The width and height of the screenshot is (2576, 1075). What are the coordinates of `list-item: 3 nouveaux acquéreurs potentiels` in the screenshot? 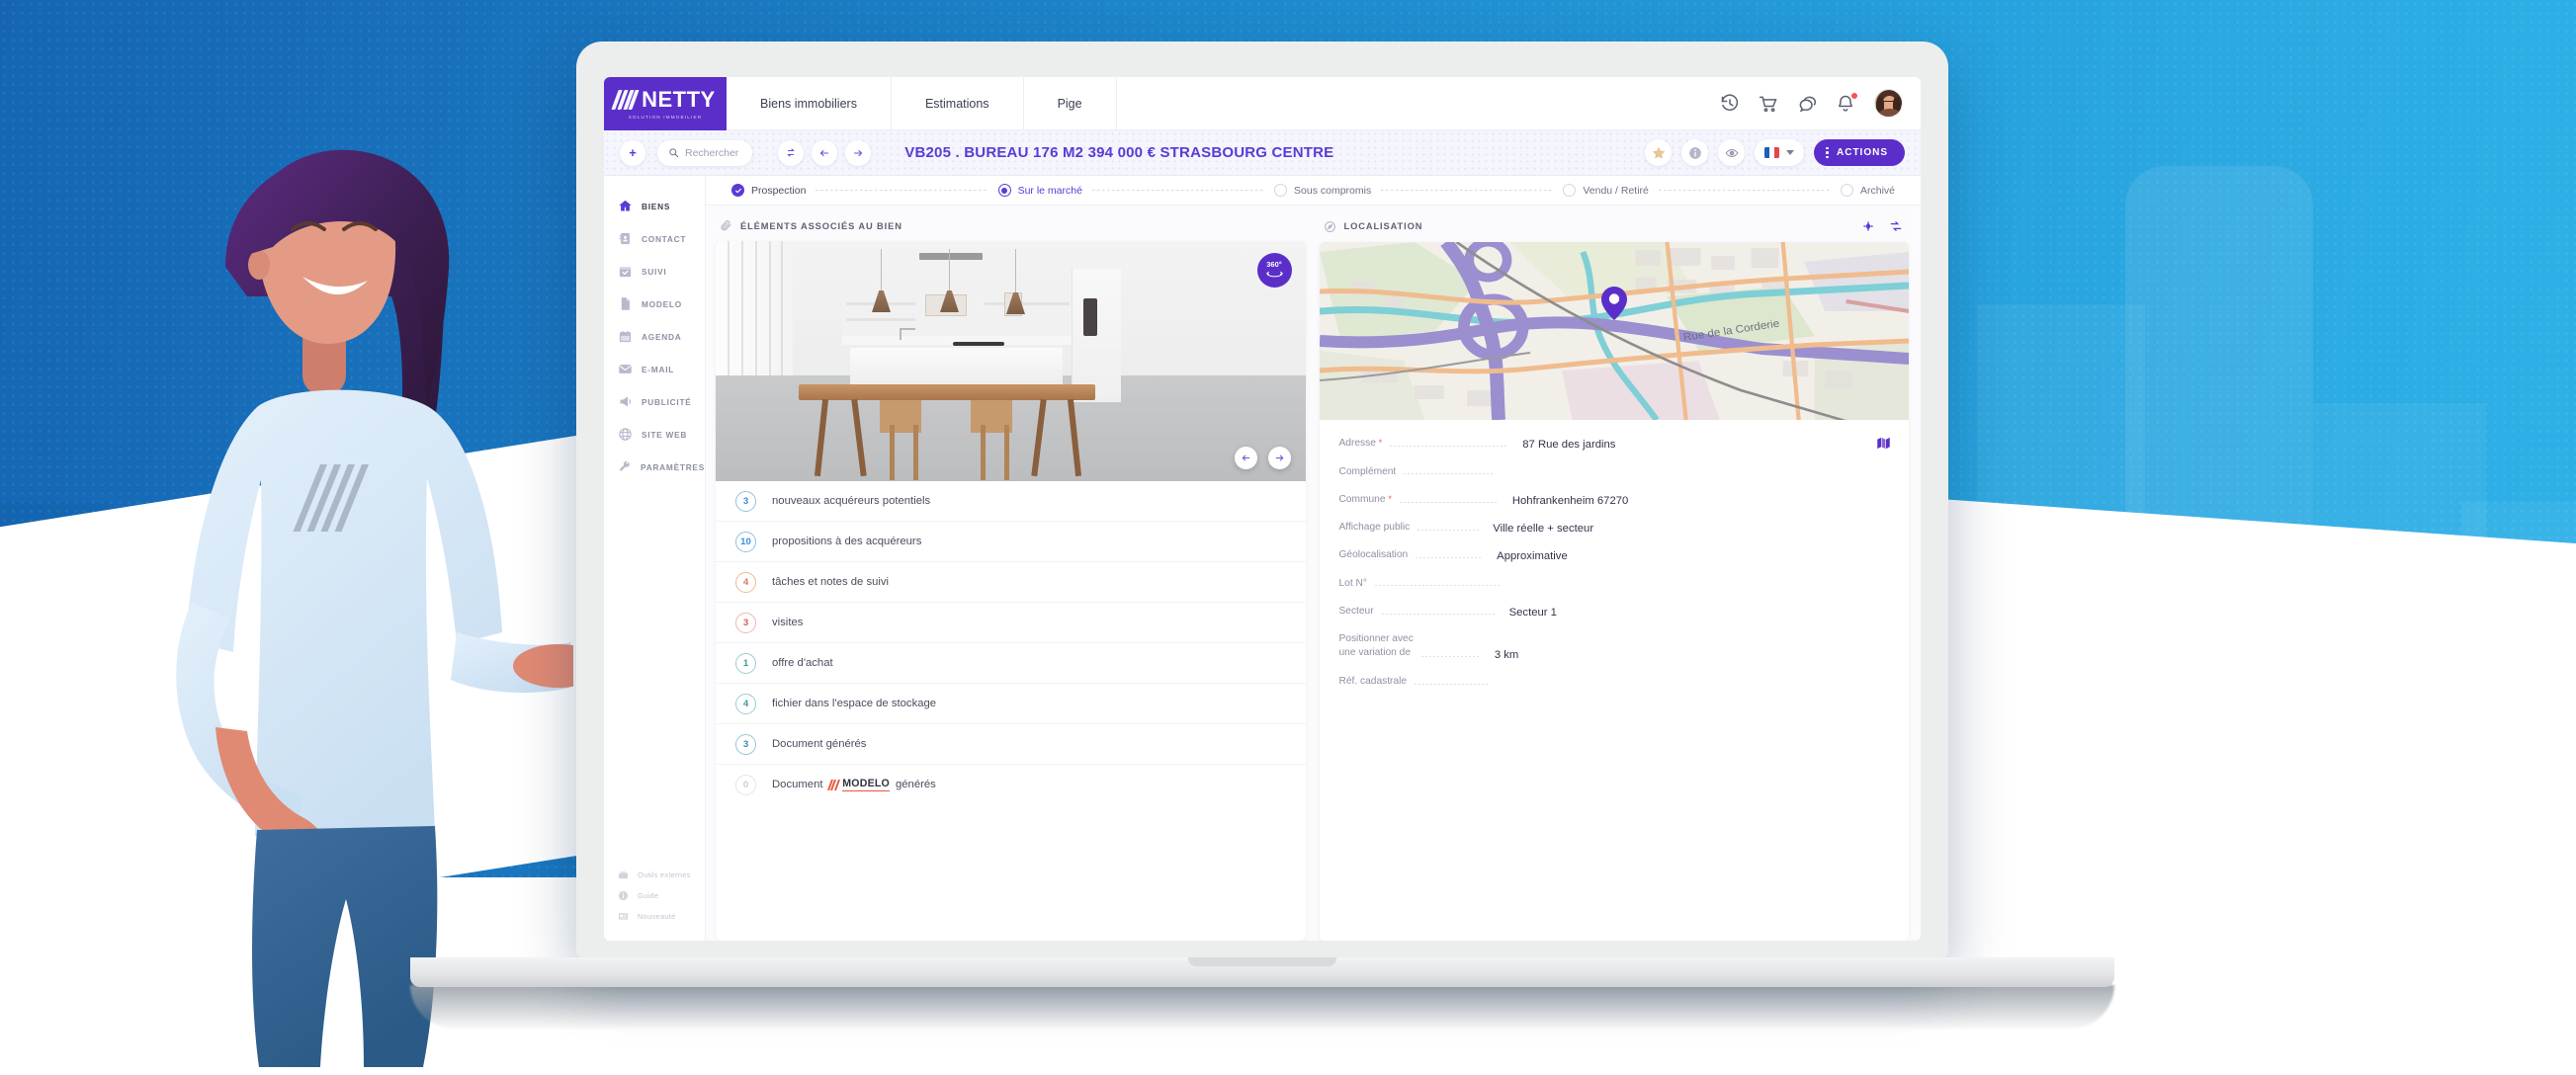 It's located at (1011, 501).